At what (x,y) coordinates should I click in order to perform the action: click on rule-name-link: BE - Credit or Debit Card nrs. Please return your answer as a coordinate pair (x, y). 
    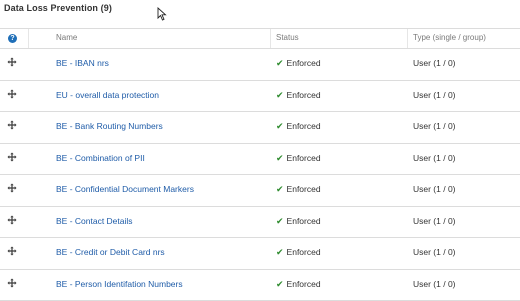
    Looking at the image, I should click on (110, 252).